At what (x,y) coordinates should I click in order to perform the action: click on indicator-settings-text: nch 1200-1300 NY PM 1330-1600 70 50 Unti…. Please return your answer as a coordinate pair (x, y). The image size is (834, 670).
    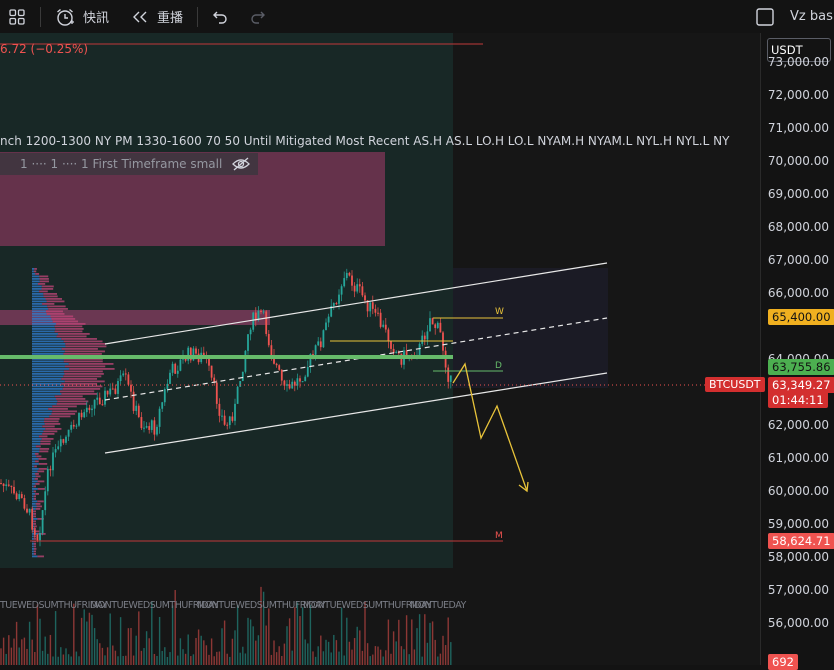
    Looking at the image, I should click on (364, 141).